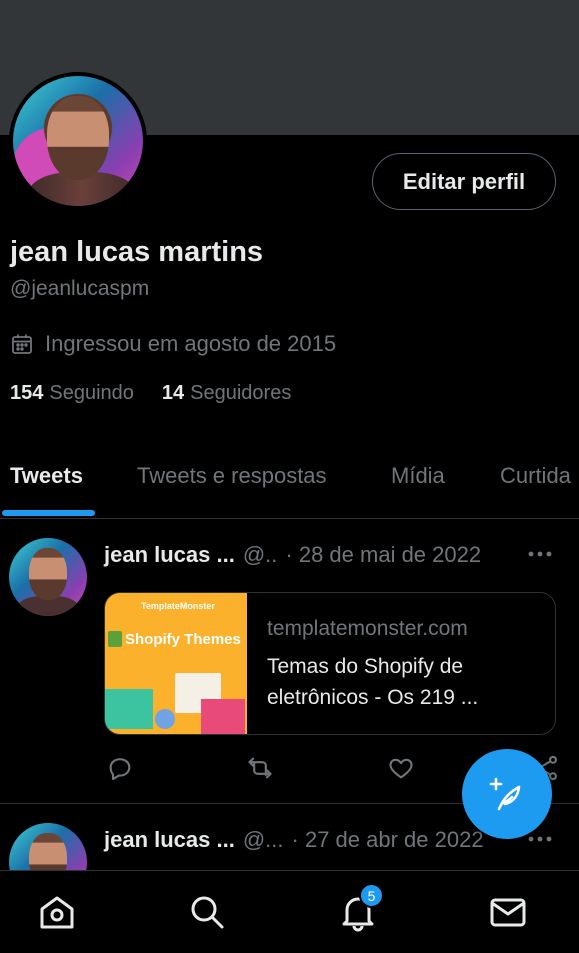  What do you see at coordinates (371, 895) in the screenshot?
I see `notifications-count-badge: 5` at bounding box center [371, 895].